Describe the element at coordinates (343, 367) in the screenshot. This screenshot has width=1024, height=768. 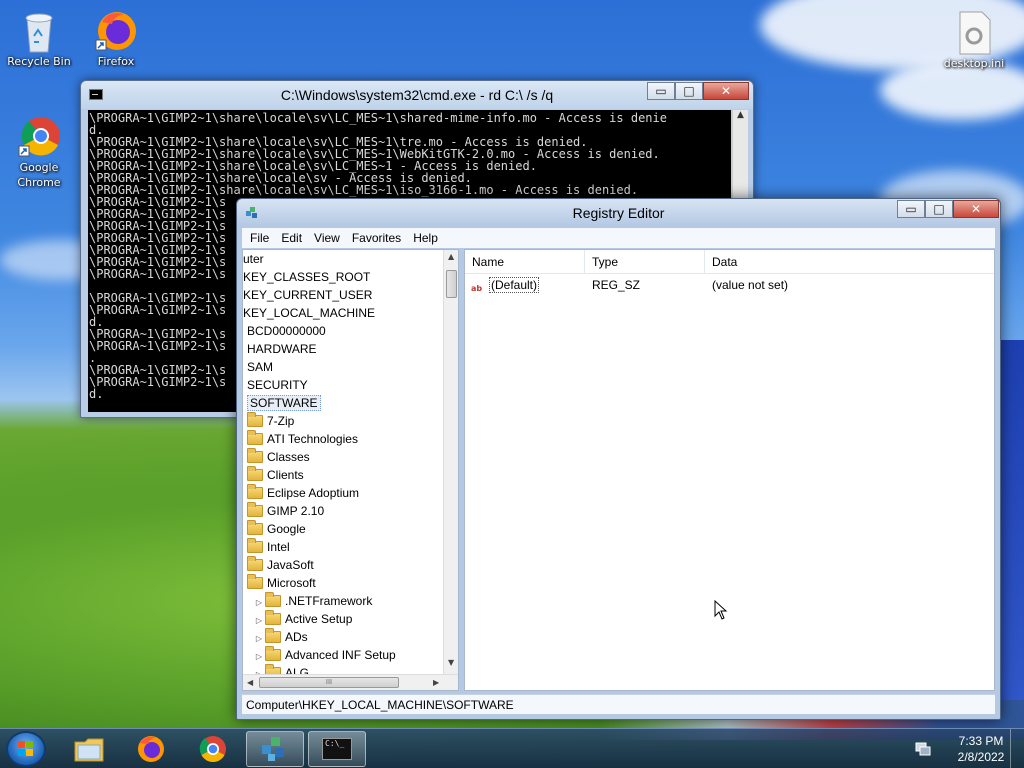
I see `tree-node: SAM` at that location.